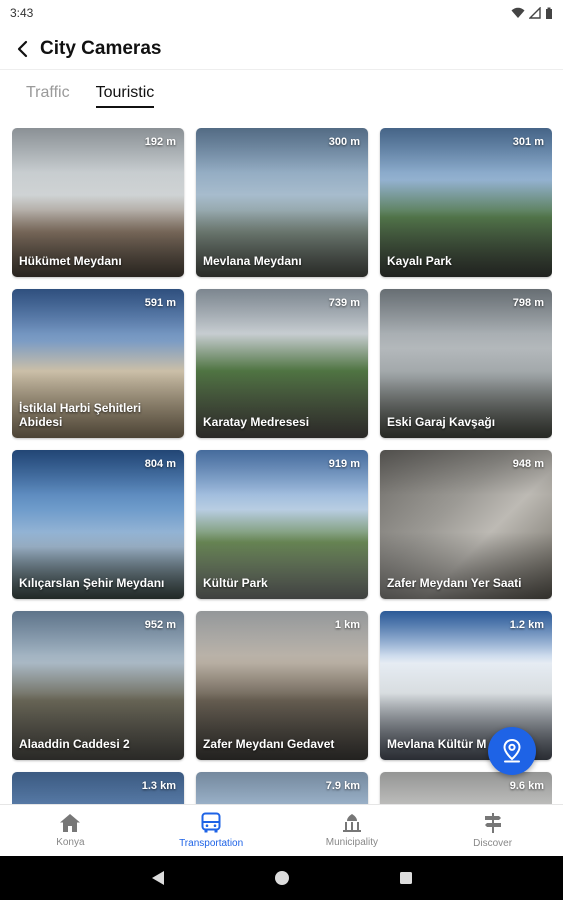 The width and height of the screenshot is (563, 900). What do you see at coordinates (160, 464) in the screenshot?
I see `camera-distance: 804 m` at bounding box center [160, 464].